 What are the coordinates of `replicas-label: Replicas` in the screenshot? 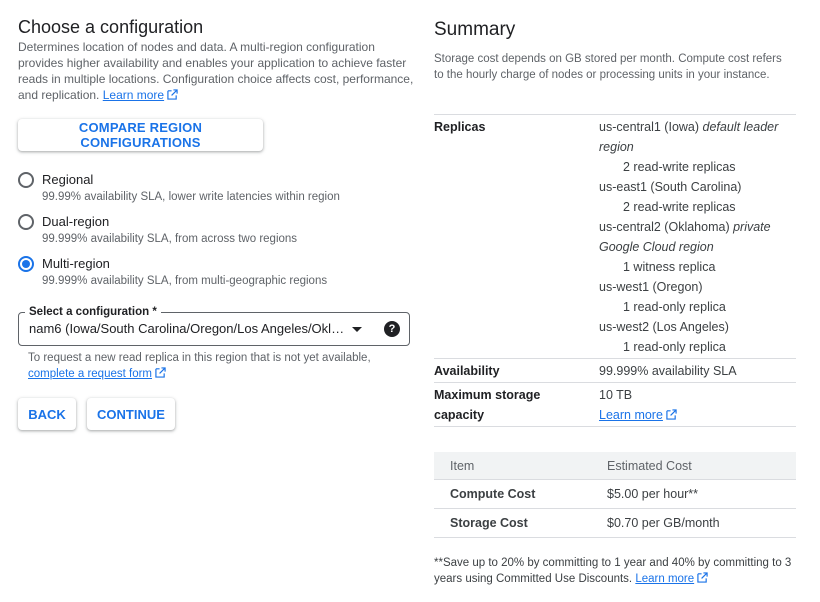 It's located at (460, 127).